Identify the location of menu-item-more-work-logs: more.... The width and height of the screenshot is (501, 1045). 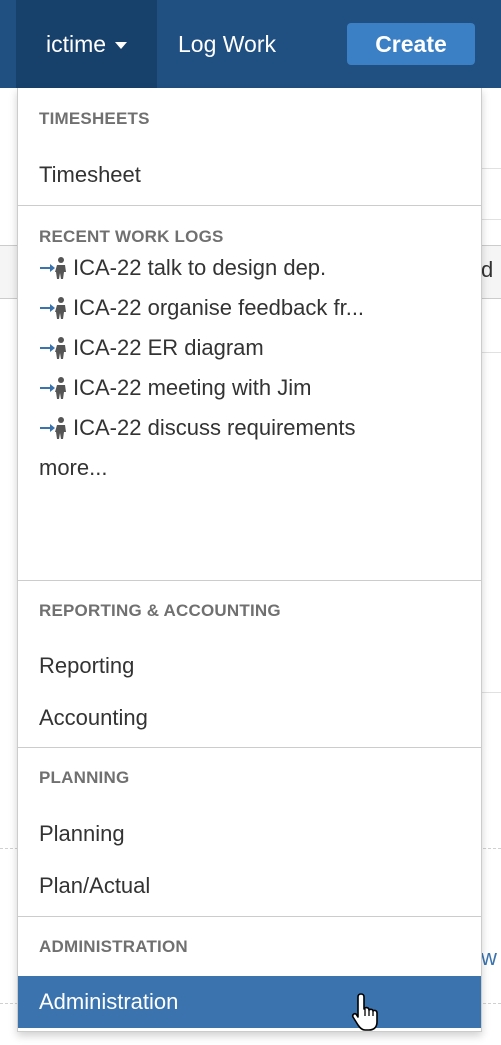
(249, 468).